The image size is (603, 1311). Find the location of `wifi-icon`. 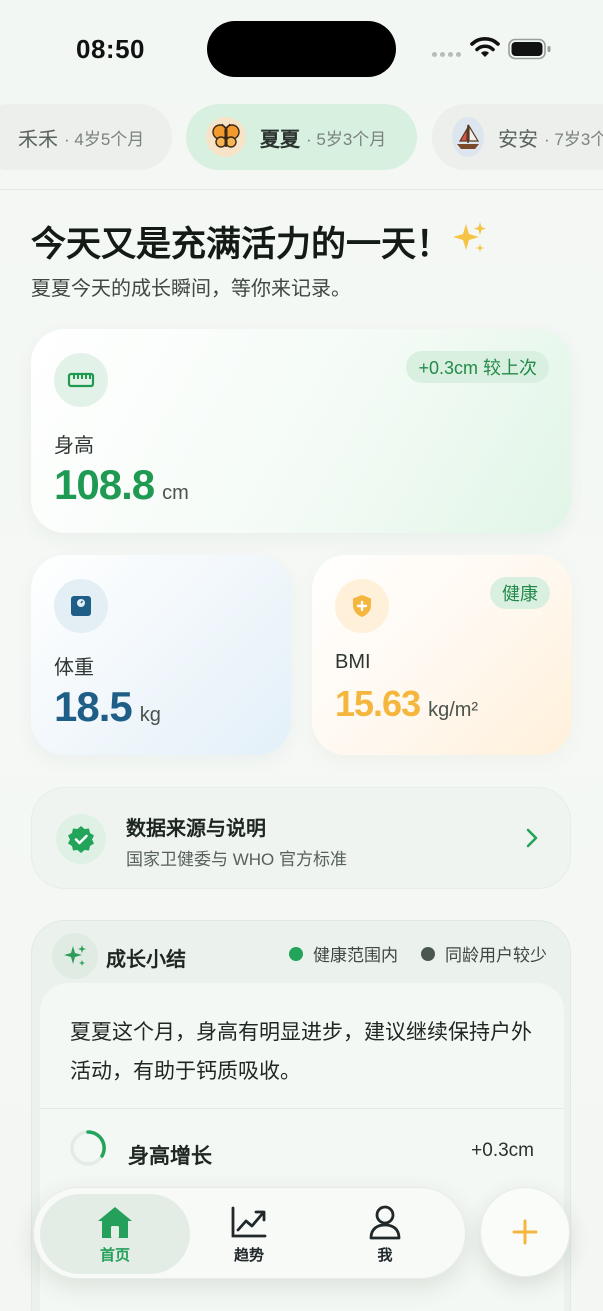

wifi-icon is located at coordinates (485, 47).